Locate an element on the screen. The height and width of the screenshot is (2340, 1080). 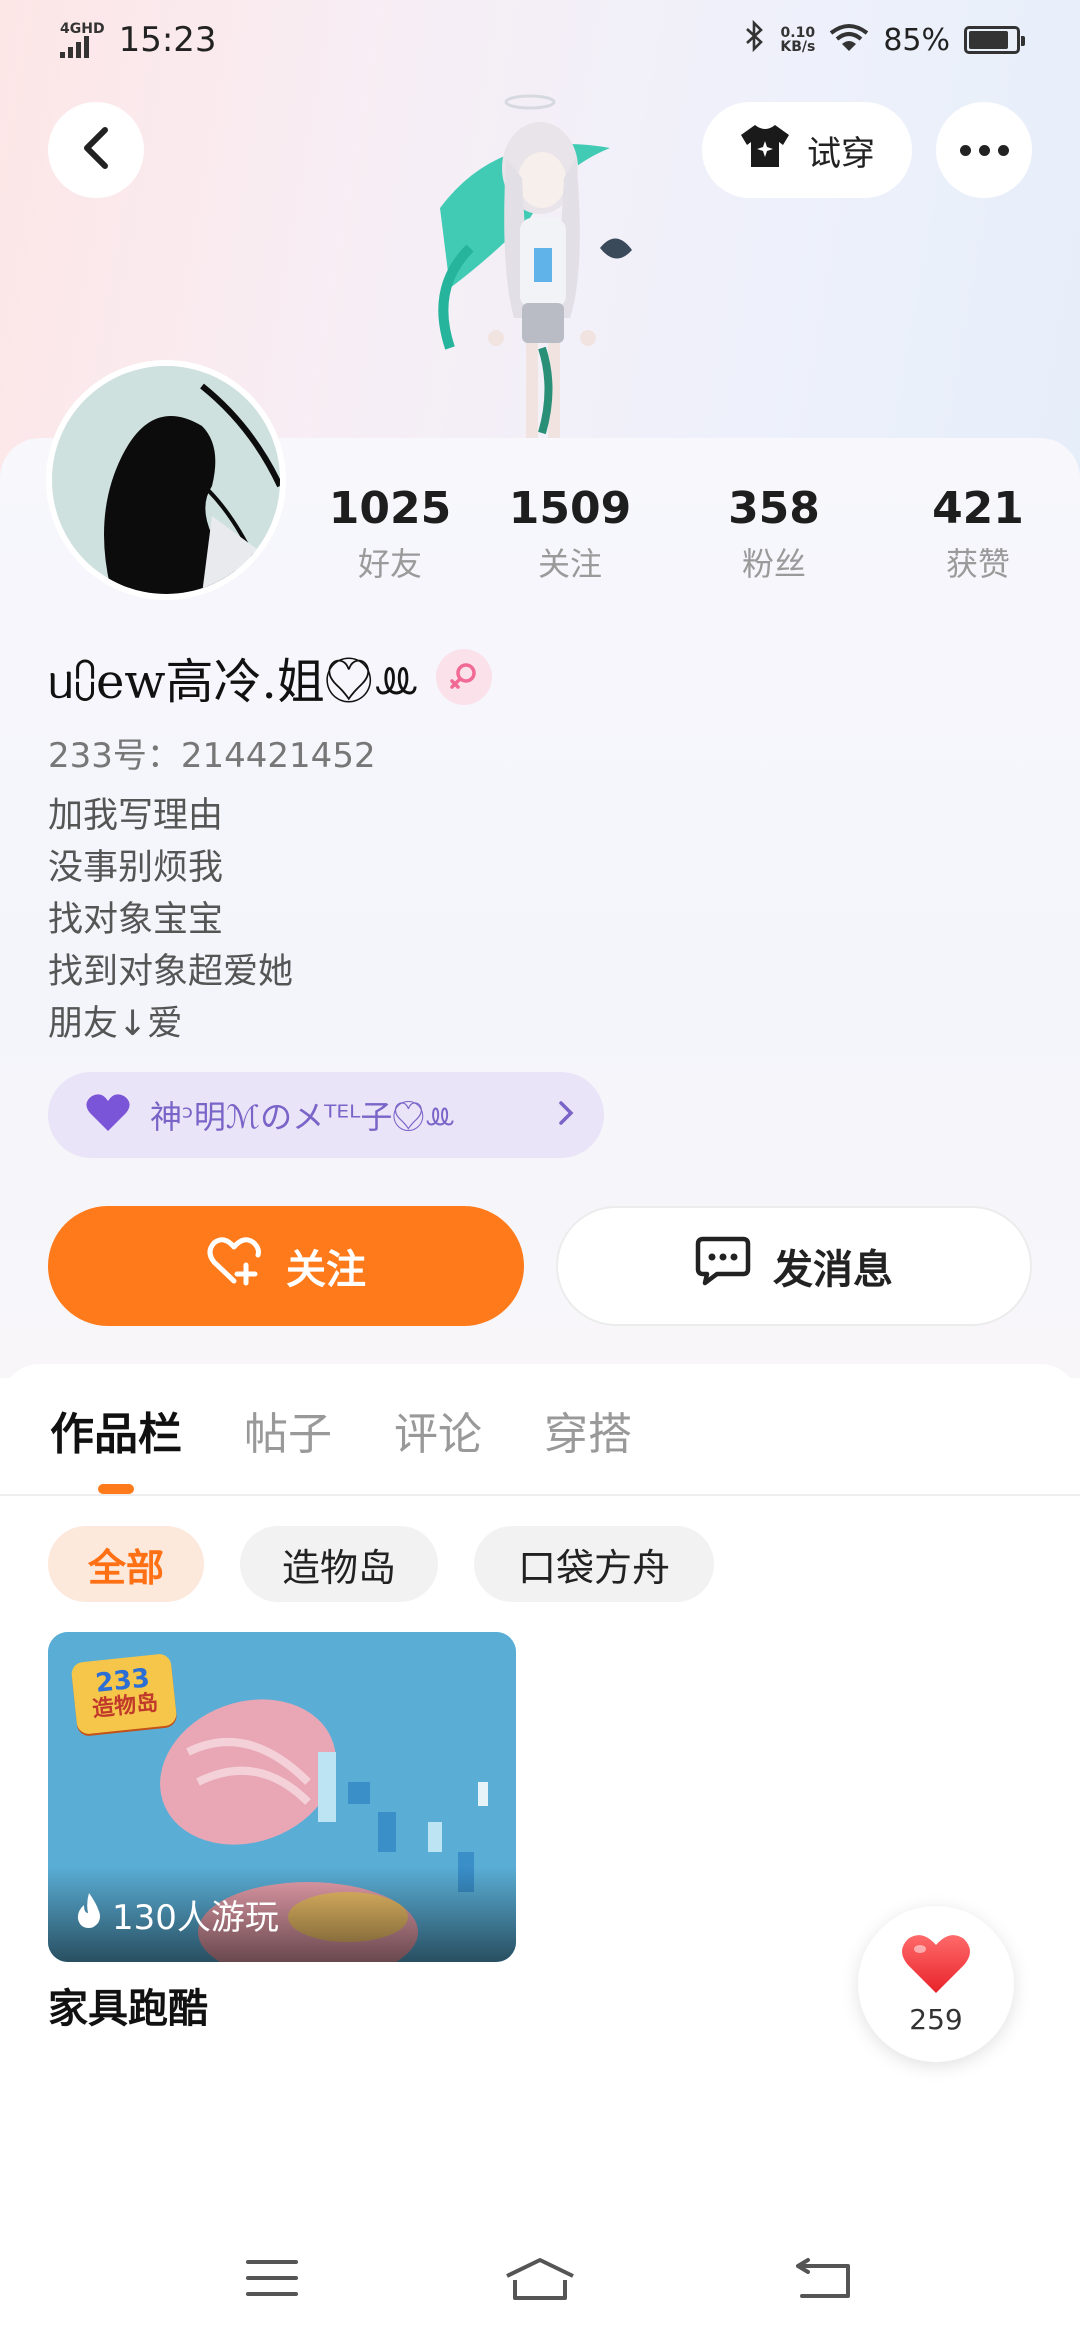
nickname: ᥙ⩇ew高冷.姐♡⃝ꔛ is located at coordinates (234, 682).